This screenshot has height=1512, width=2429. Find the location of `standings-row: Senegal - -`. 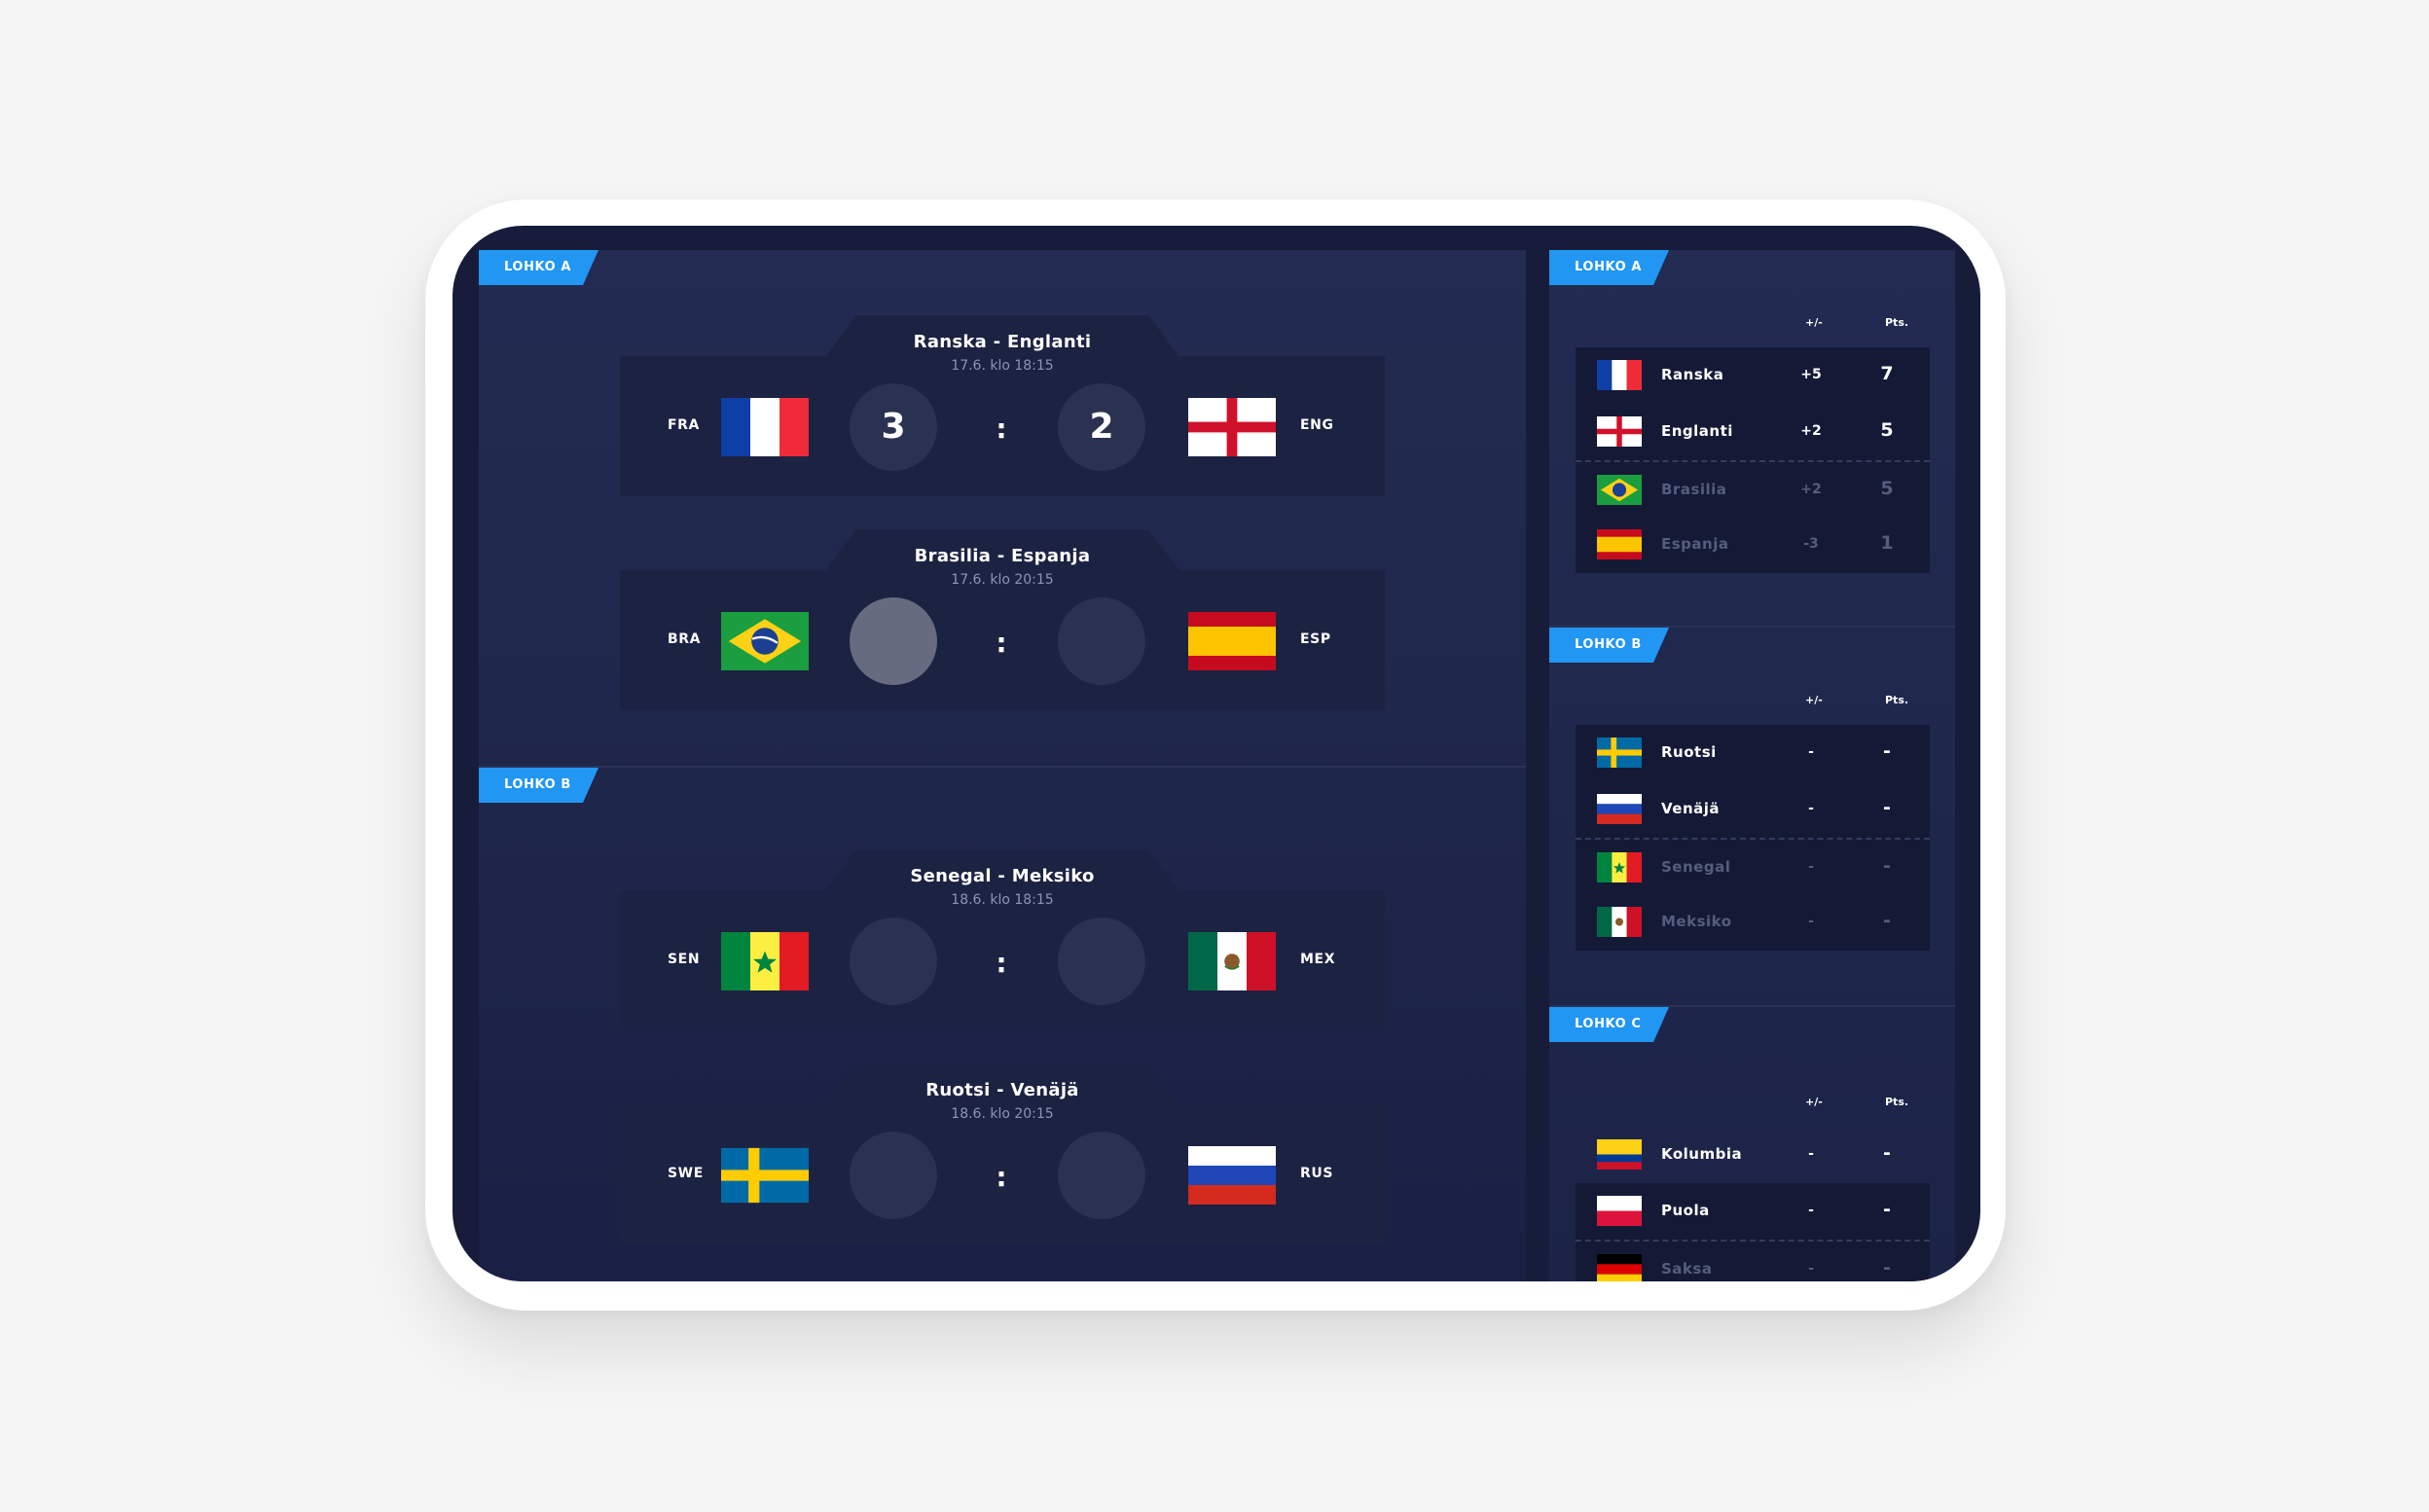

standings-row: Senegal - - is located at coordinates (1753, 866).